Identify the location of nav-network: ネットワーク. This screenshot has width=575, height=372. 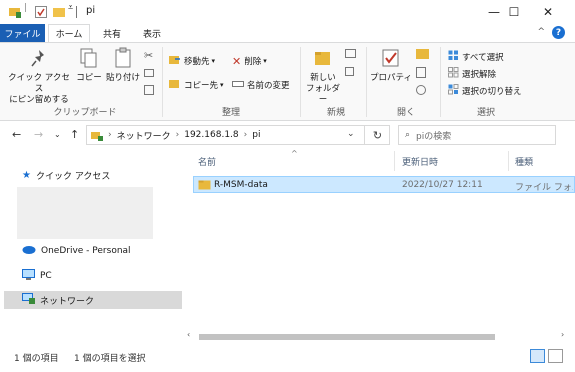
(93, 300).